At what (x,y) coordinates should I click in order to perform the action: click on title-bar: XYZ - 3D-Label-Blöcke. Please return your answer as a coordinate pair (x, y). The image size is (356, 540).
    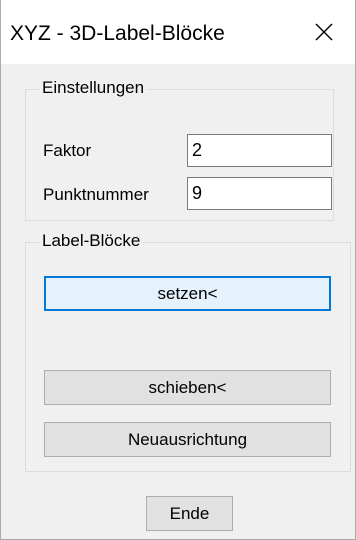
    Looking at the image, I should click on (178, 32).